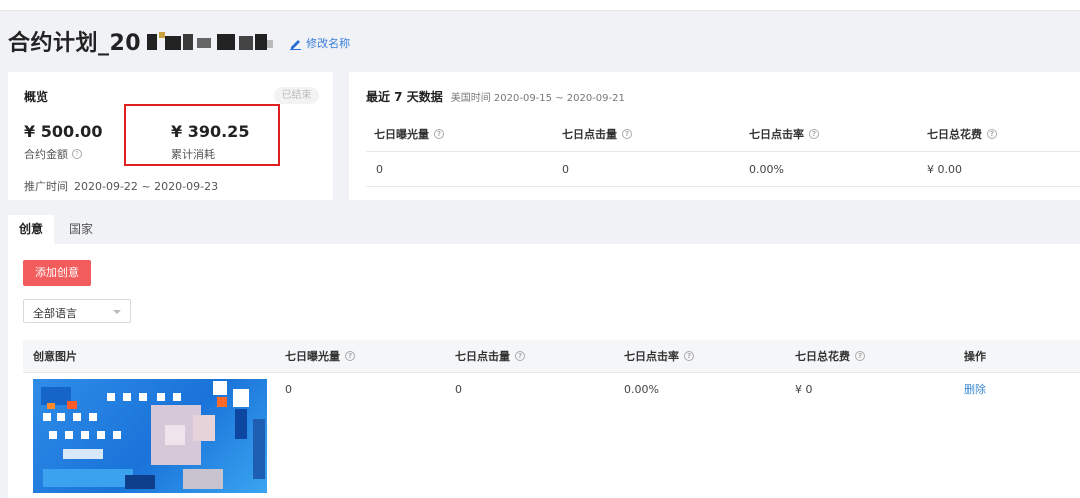  Describe the element at coordinates (328, 43) in the screenshot. I see `edit-name-label: 修改名称` at that location.